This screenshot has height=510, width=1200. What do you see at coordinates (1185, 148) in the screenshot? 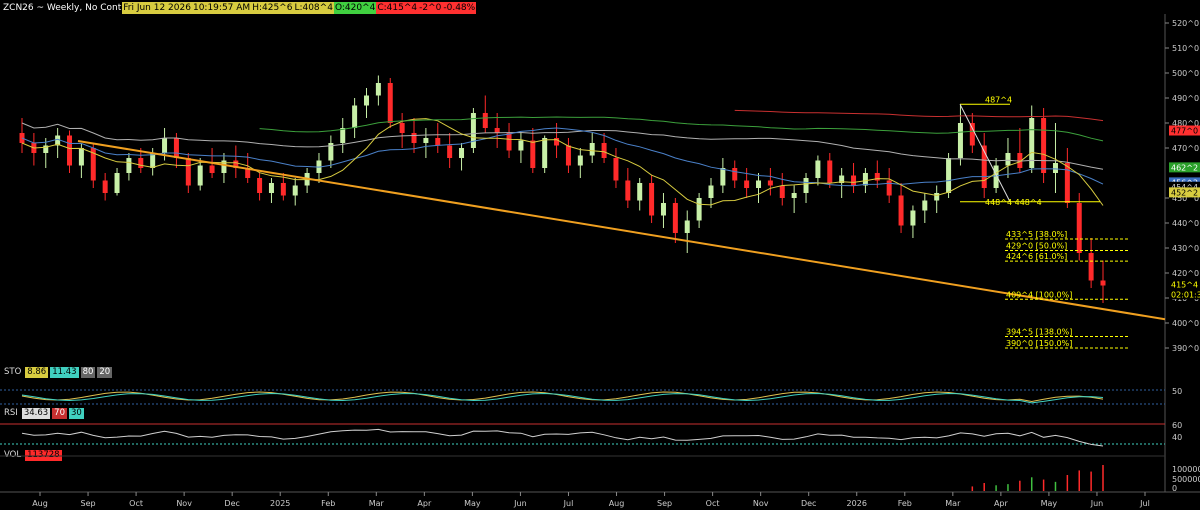
I see `price-tick-label: 470^0` at bounding box center [1185, 148].